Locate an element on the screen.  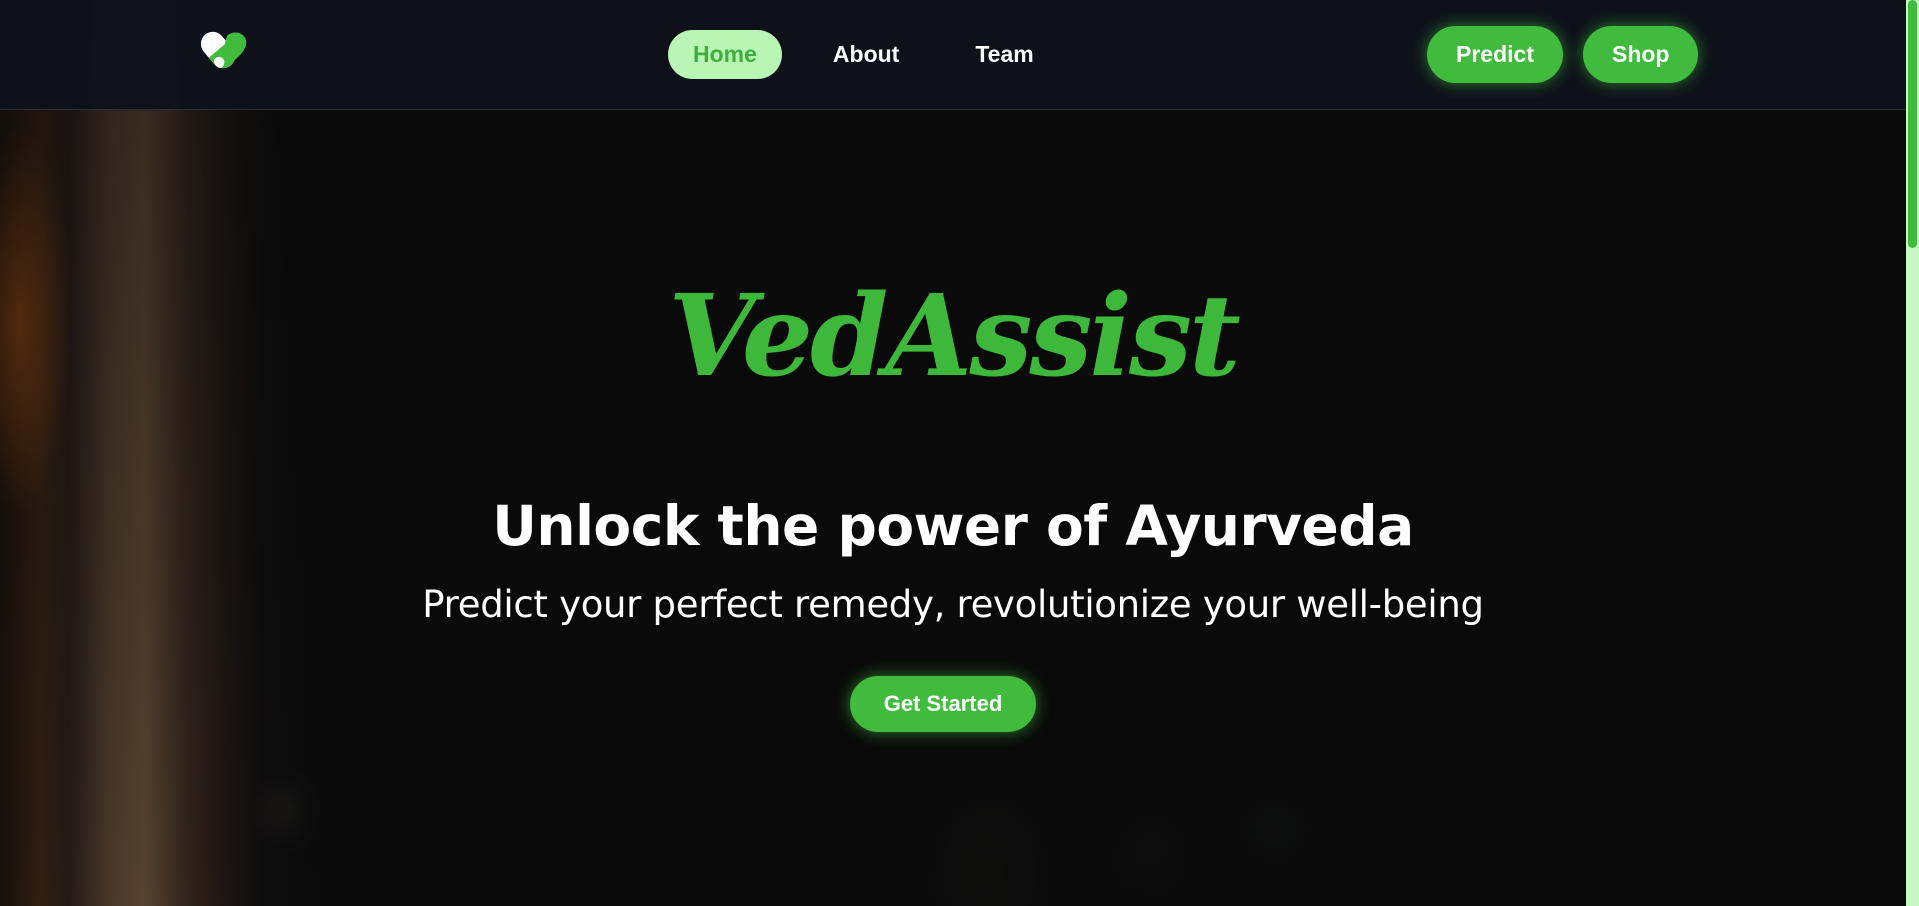
get-started-button: Get Started is located at coordinates (943, 704).